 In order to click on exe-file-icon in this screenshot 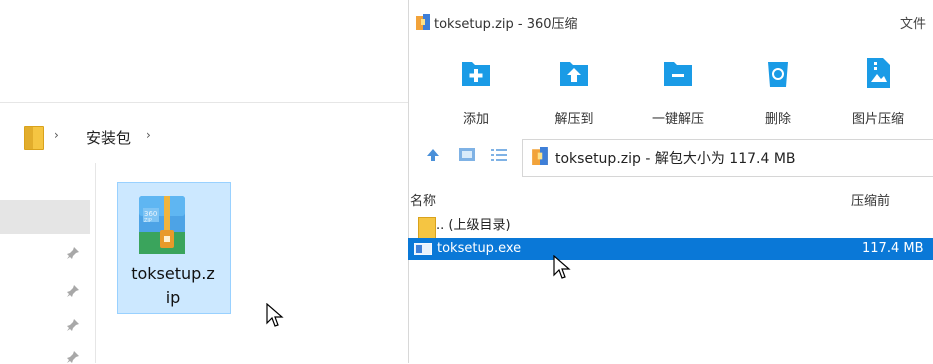, I will do `click(423, 249)`.